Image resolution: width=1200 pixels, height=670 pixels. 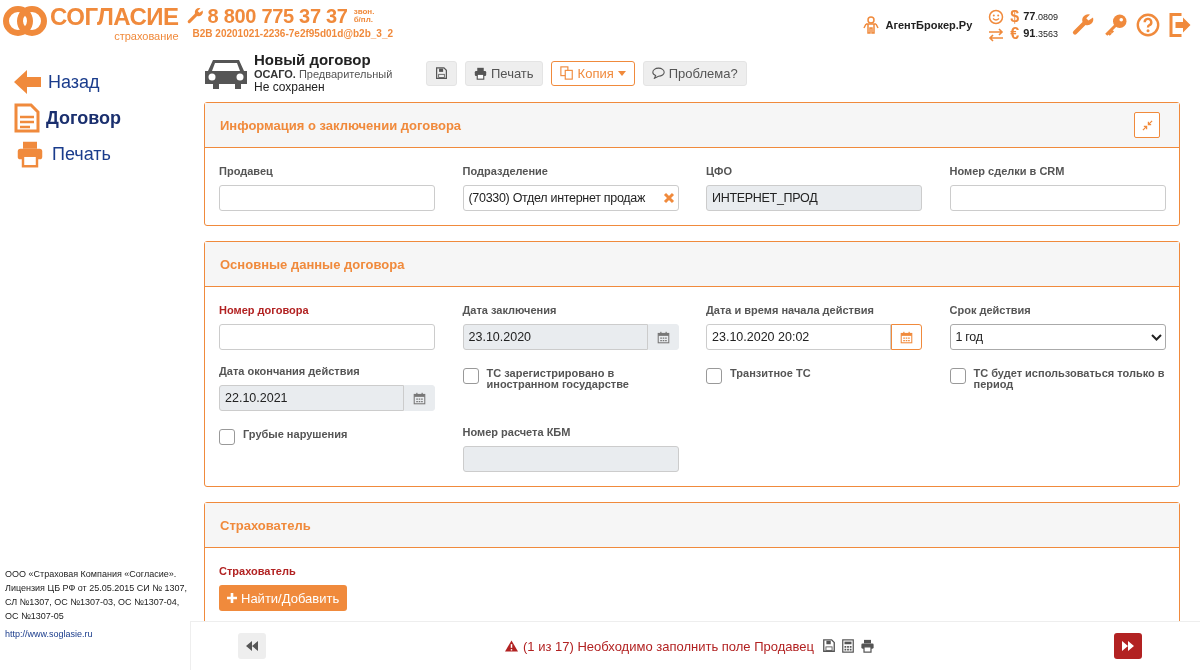 What do you see at coordinates (871, 25) in the screenshot?
I see `person-icon` at bounding box center [871, 25].